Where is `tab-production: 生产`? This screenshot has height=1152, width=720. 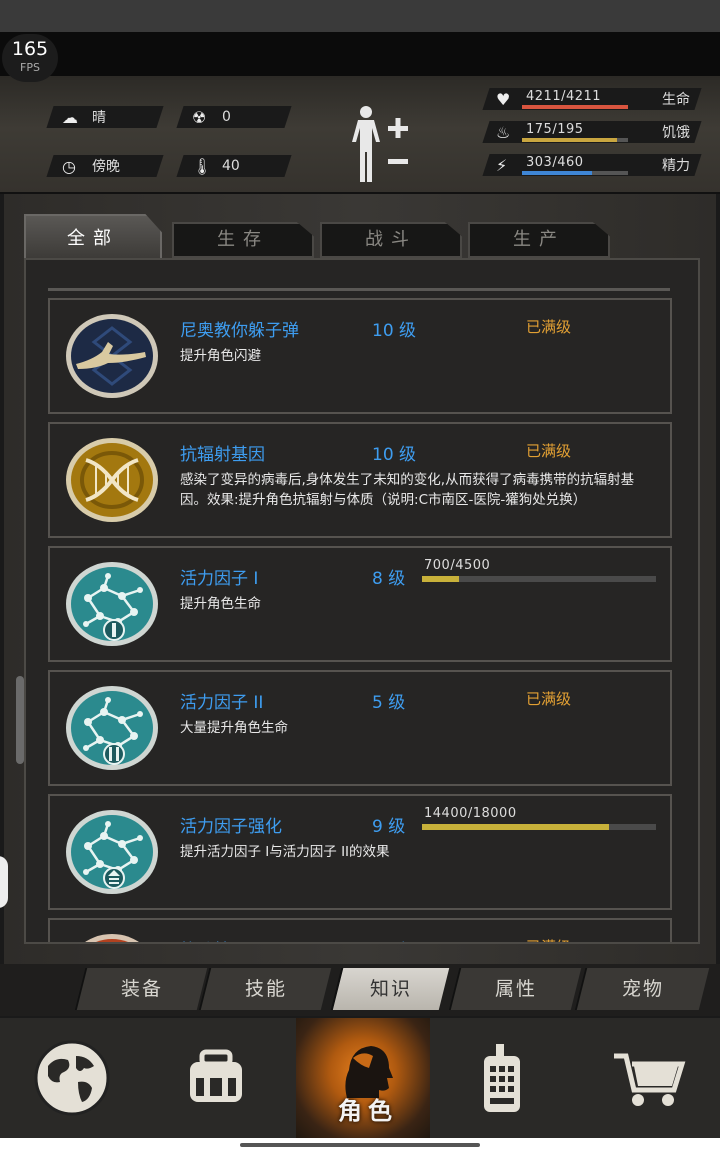 tab-production: 生产 is located at coordinates (539, 240).